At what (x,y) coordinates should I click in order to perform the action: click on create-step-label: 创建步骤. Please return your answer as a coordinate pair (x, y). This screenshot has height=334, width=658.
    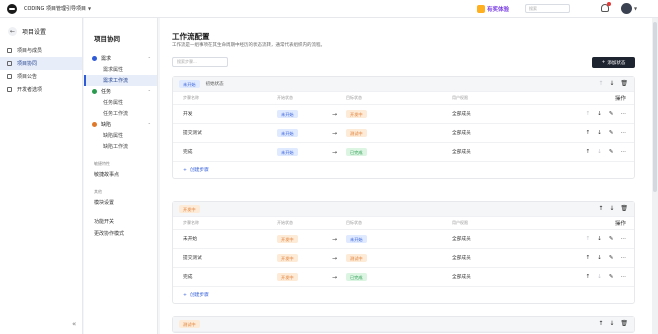
    Looking at the image, I should click on (199, 295).